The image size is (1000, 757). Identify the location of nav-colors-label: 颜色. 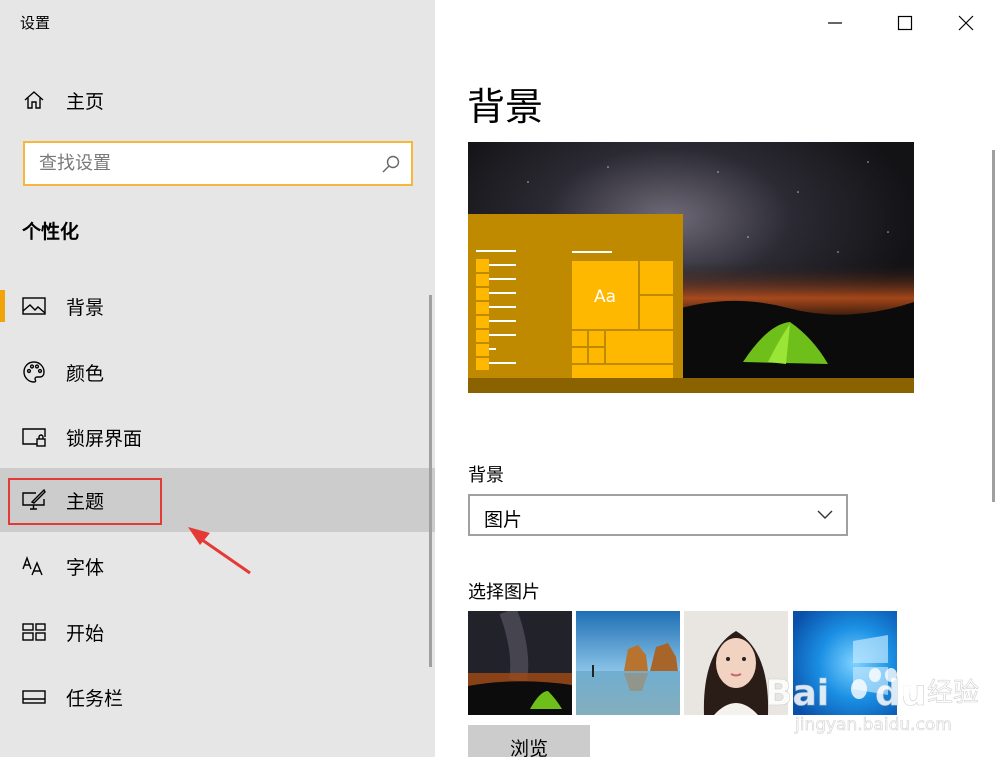
(85, 373).